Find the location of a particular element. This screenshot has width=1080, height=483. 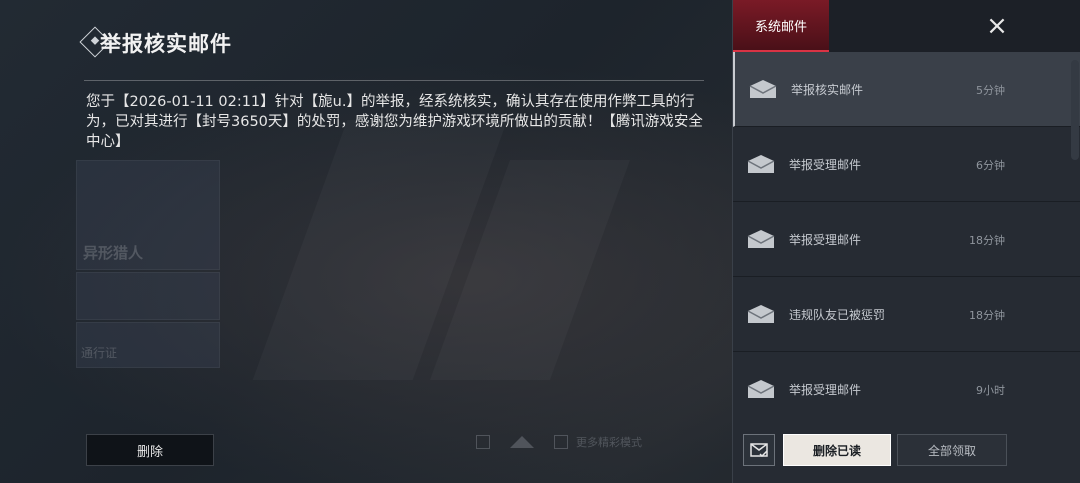

divider is located at coordinates (394, 80).